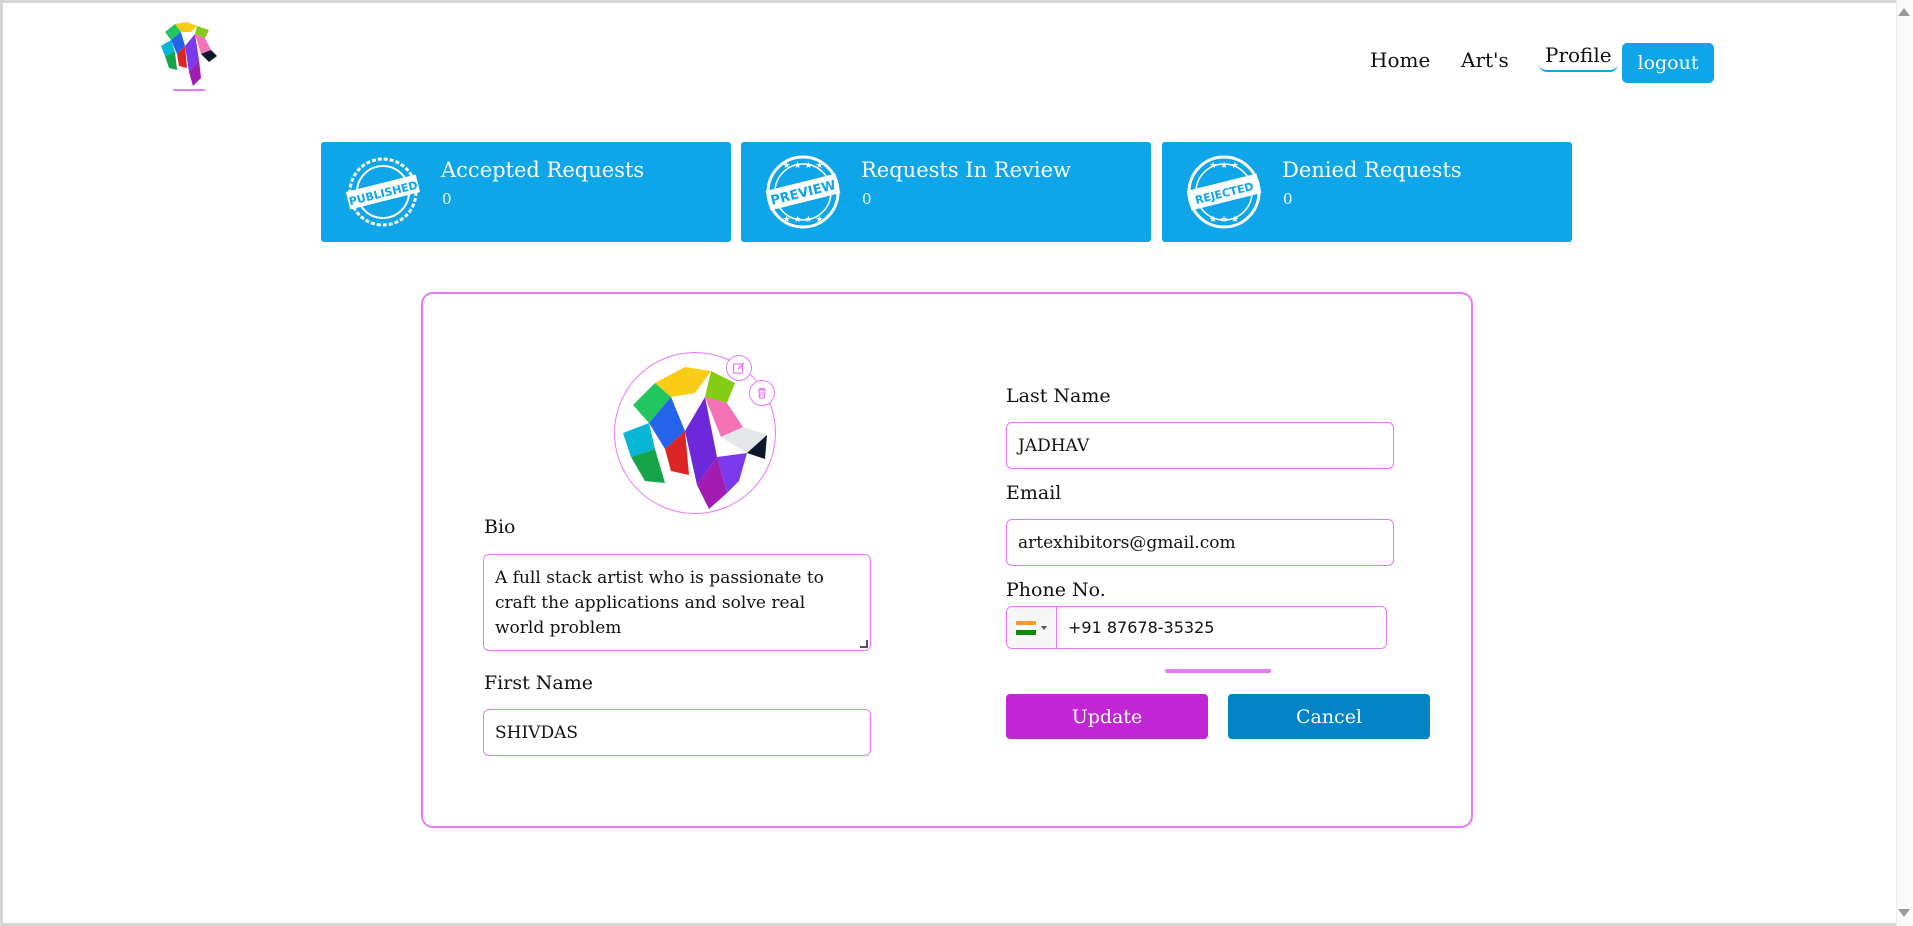 The height and width of the screenshot is (926, 1913). What do you see at coordinates (538, 683) in the screenshot?
I see `first-name-label: First Name` at bounding box center [538, 683].